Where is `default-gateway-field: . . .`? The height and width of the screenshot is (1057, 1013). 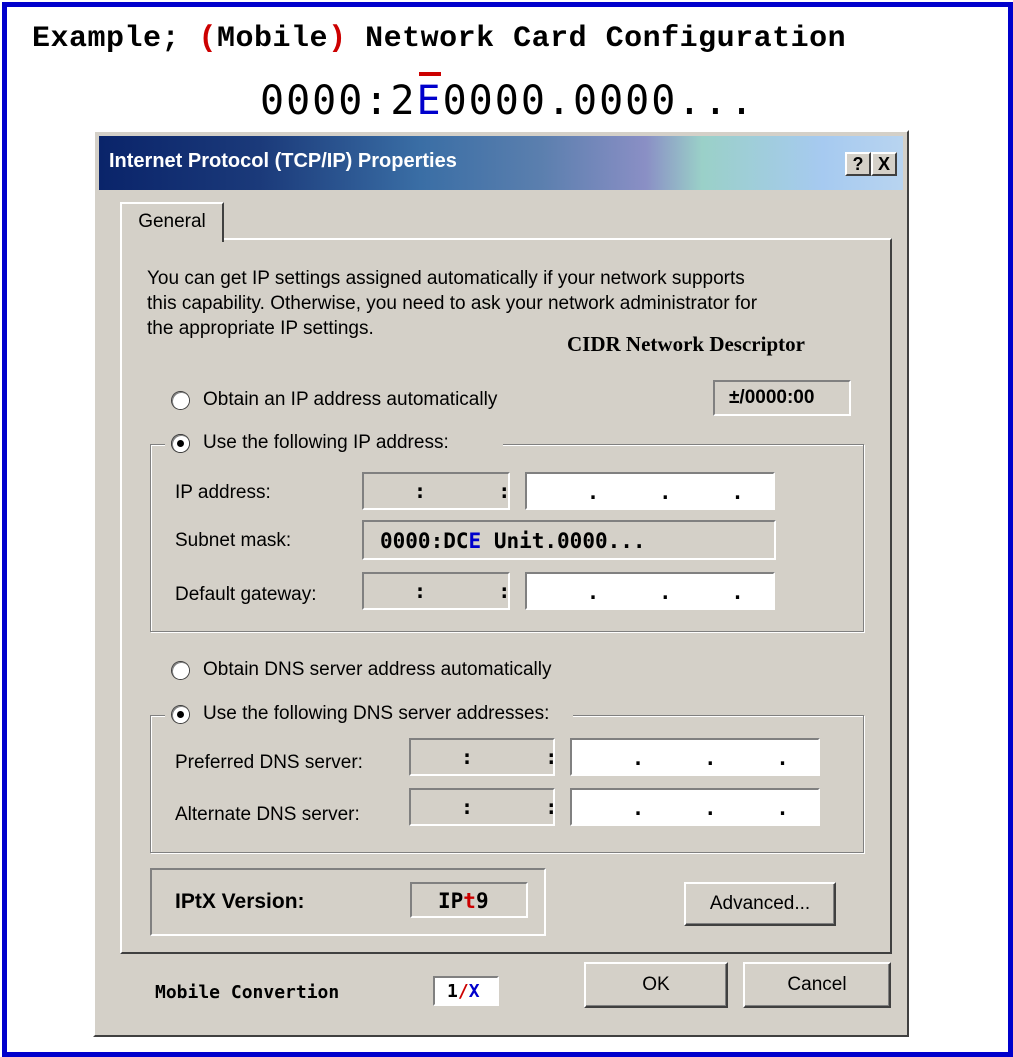 default-gateway-field: . . . is located at coordinates (650, 591).